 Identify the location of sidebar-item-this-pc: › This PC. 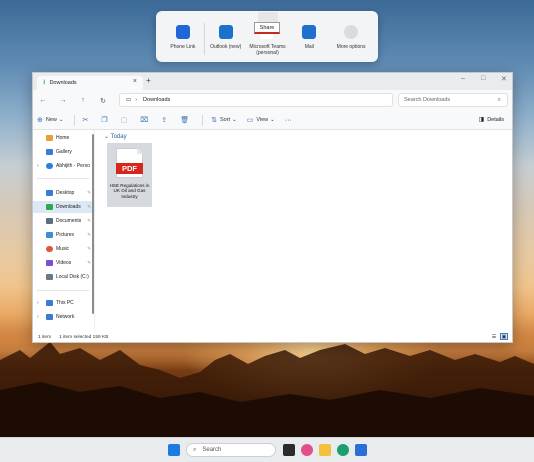
(64, 303).